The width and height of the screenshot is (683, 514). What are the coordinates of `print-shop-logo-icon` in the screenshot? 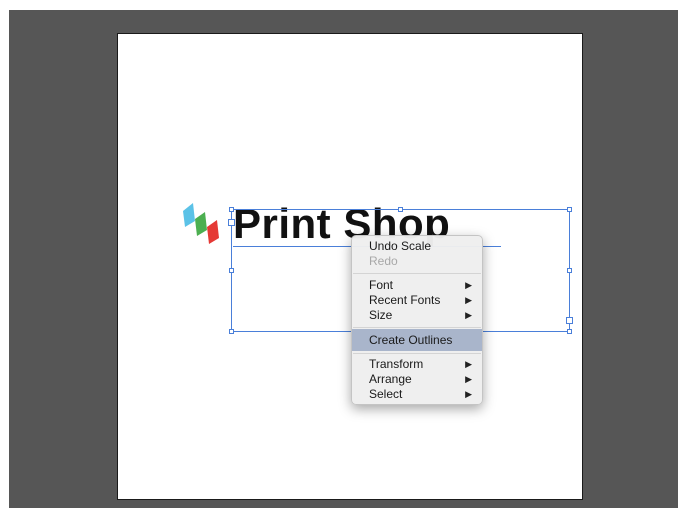 It's located at (201, 223).